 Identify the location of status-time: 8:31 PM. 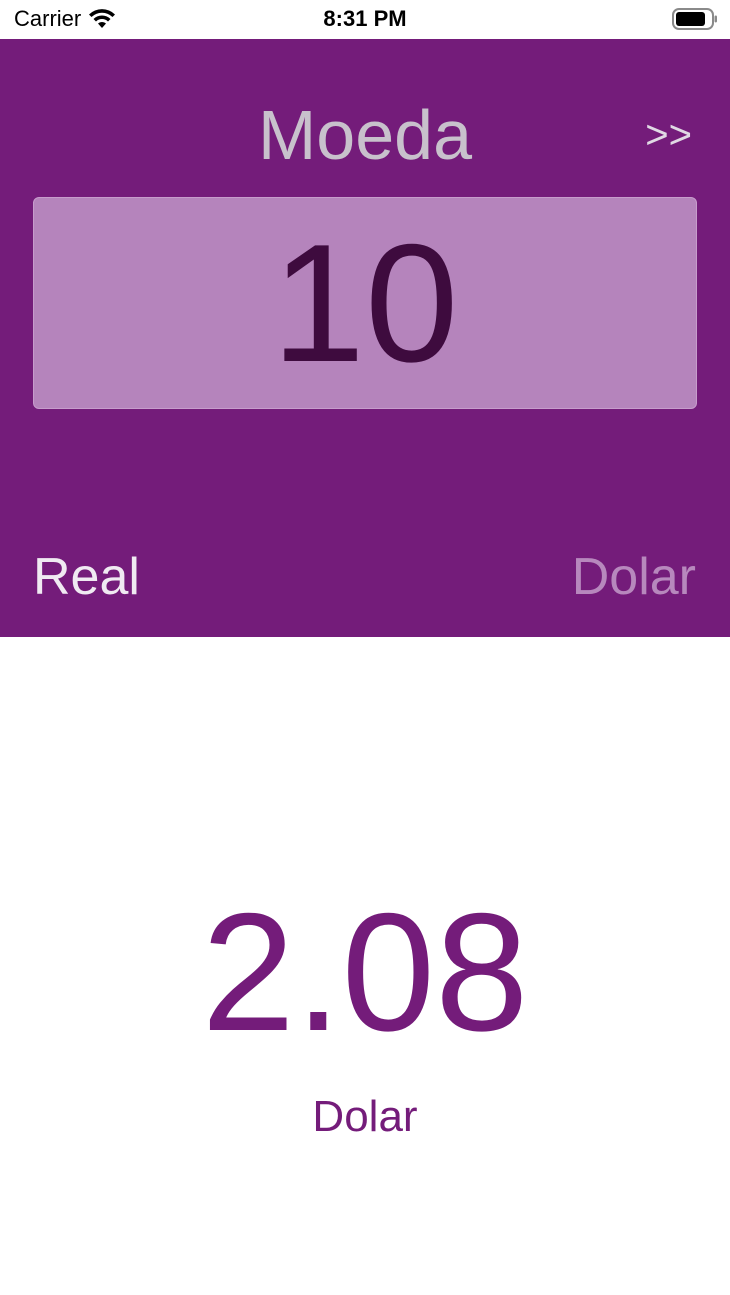
(365, 18).